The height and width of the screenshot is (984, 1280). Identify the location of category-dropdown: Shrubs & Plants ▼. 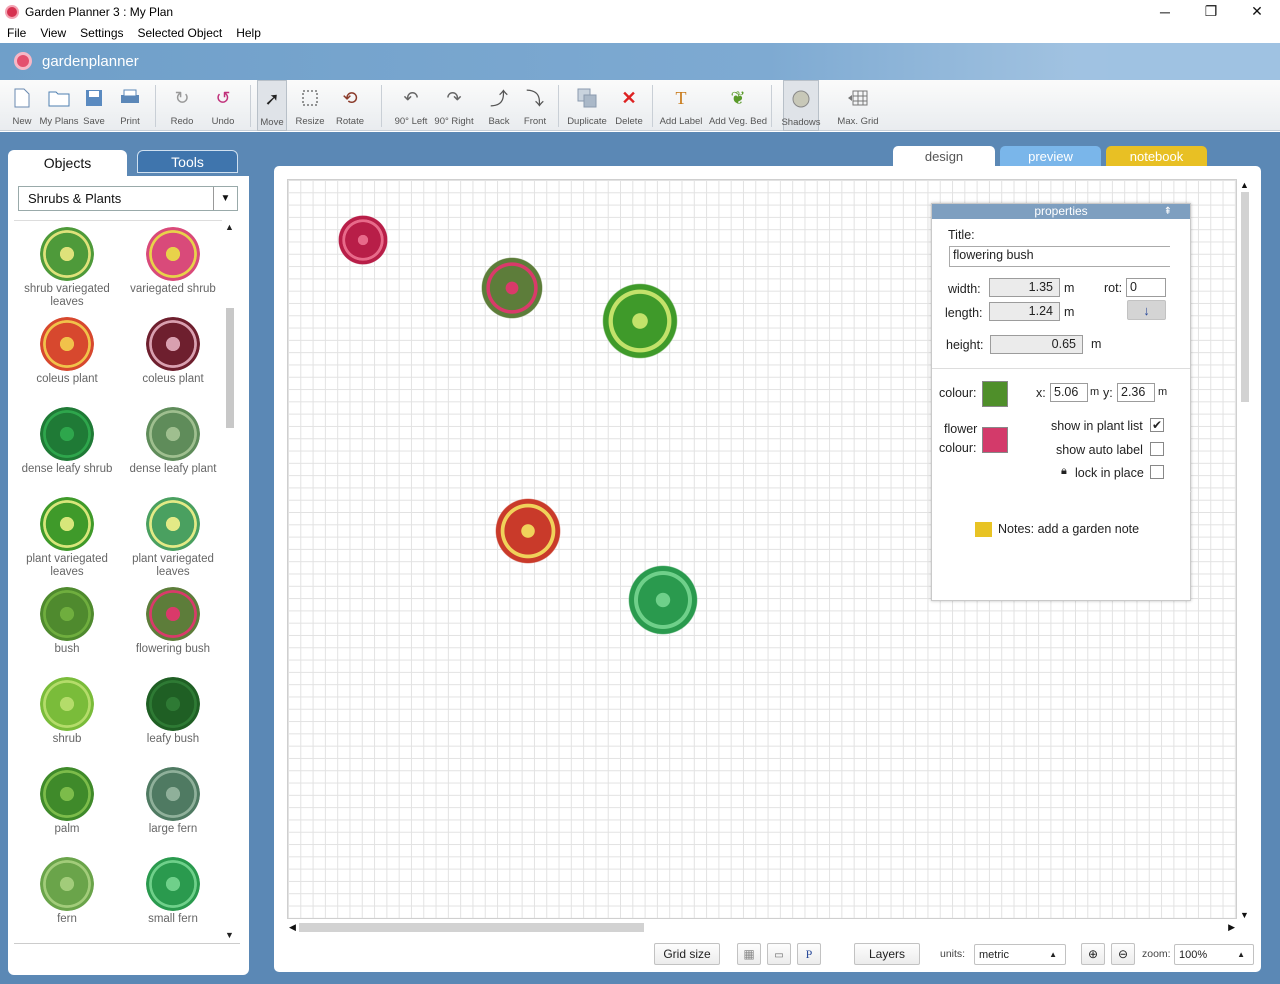
(128, 198).